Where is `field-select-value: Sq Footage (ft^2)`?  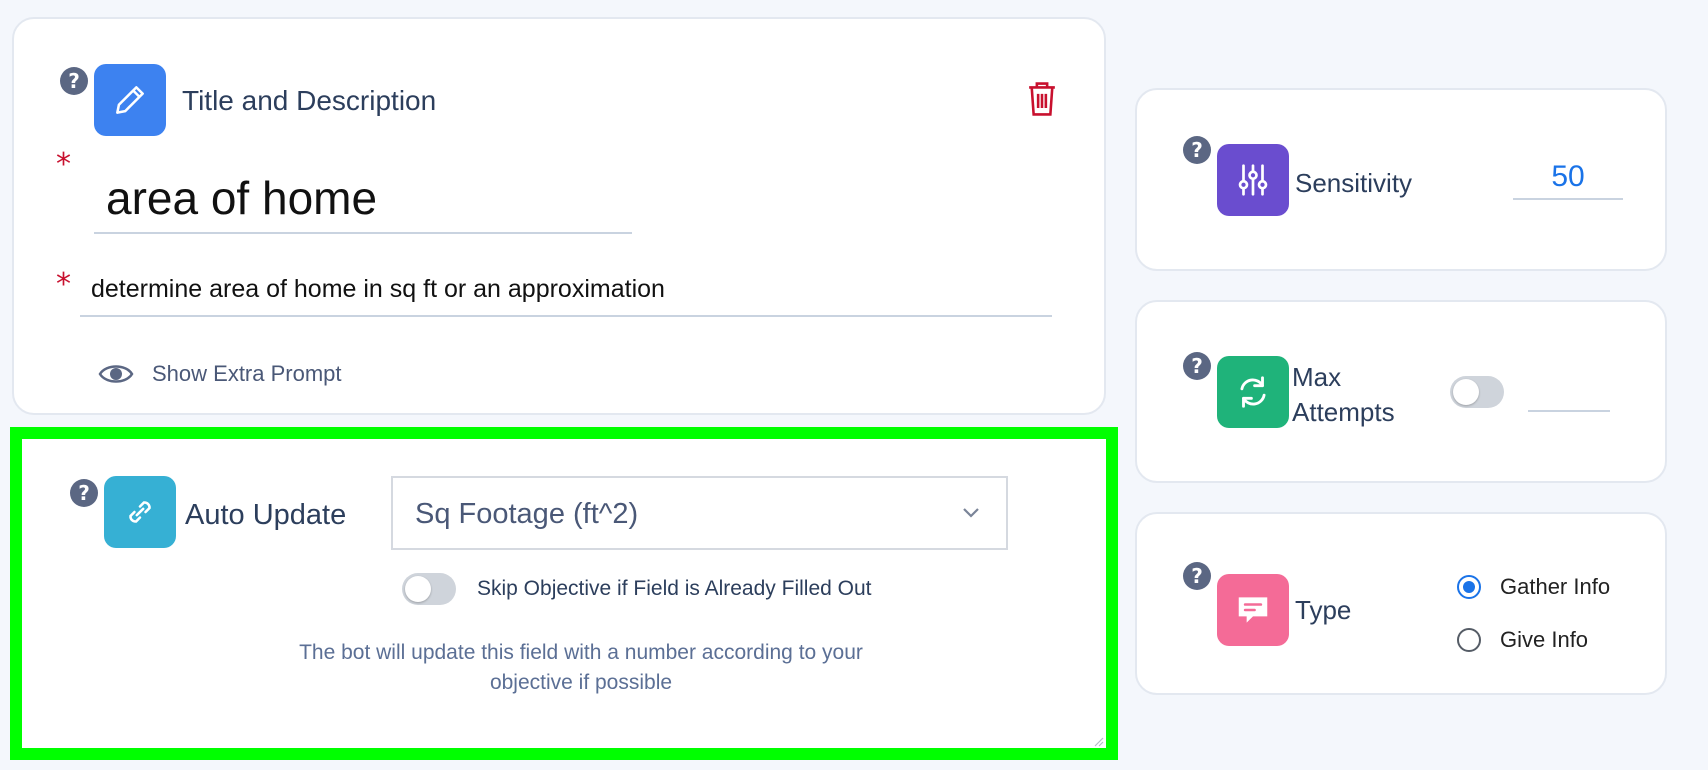 field-select-value: Sq Footage (ft^2) is located at coordinates (527, 514).